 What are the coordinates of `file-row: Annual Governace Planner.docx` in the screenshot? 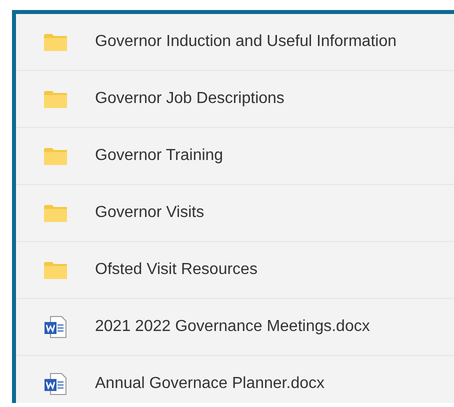 It's located at (235, 381).